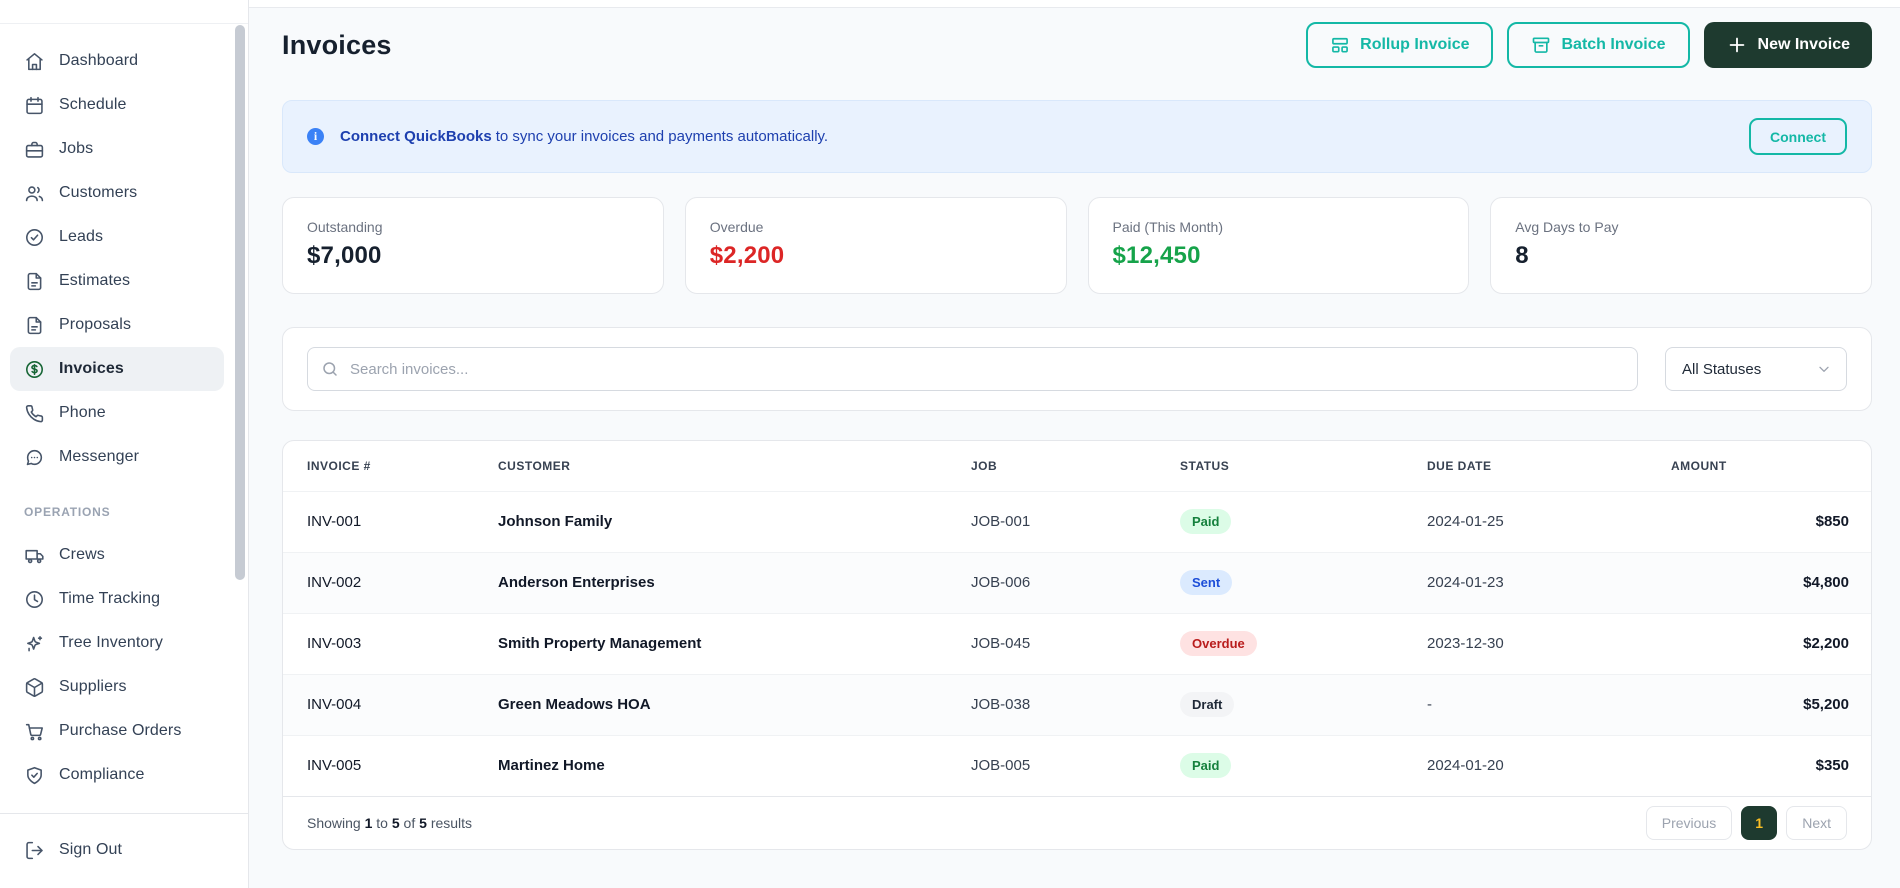 The width and height of the screenshot is (1900, 888). I want to click on sidebar-item-compliance: Compliance, so click(117, 775).